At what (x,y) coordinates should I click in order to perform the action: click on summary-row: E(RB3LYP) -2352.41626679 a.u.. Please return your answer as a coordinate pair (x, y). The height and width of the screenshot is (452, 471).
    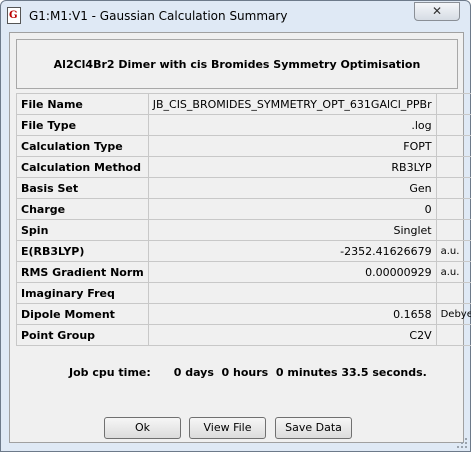
    Looking at the image, I should click on (243, 251).